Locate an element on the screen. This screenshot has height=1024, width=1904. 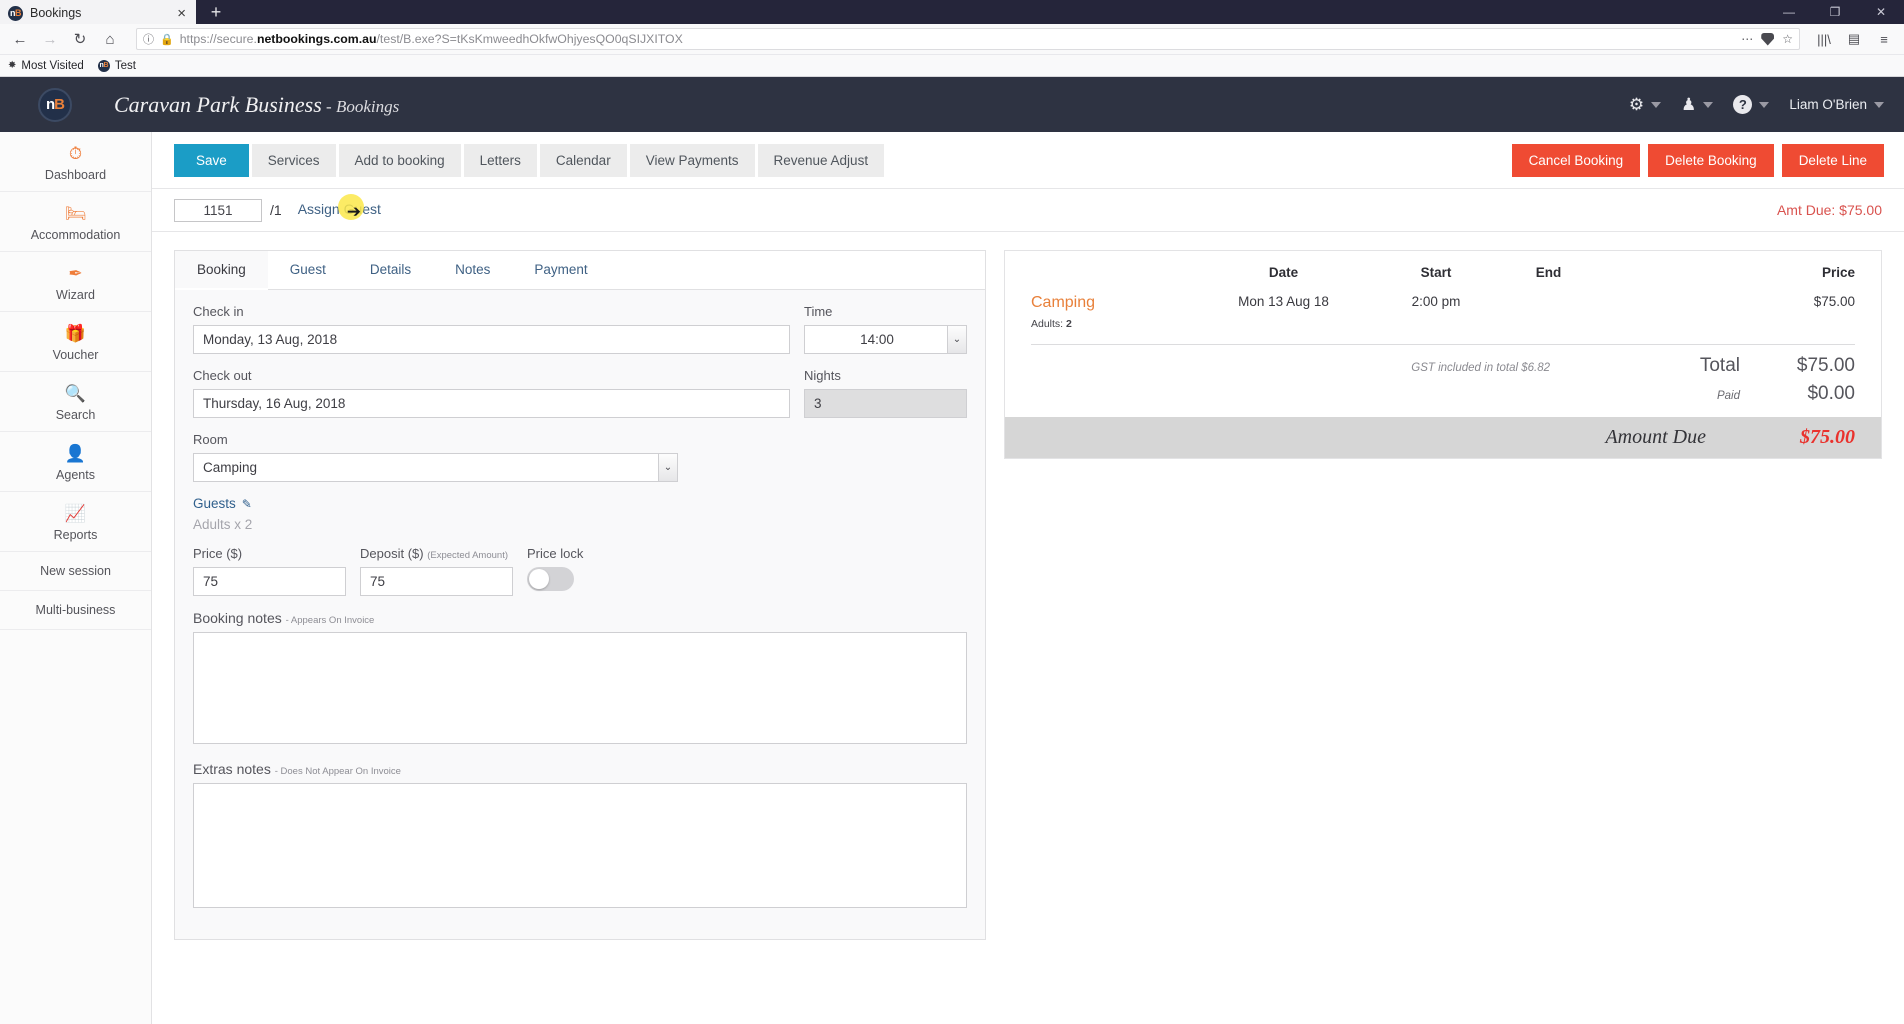
url-actions: ⋯ ☆ is located at coordinates (1767, 39).